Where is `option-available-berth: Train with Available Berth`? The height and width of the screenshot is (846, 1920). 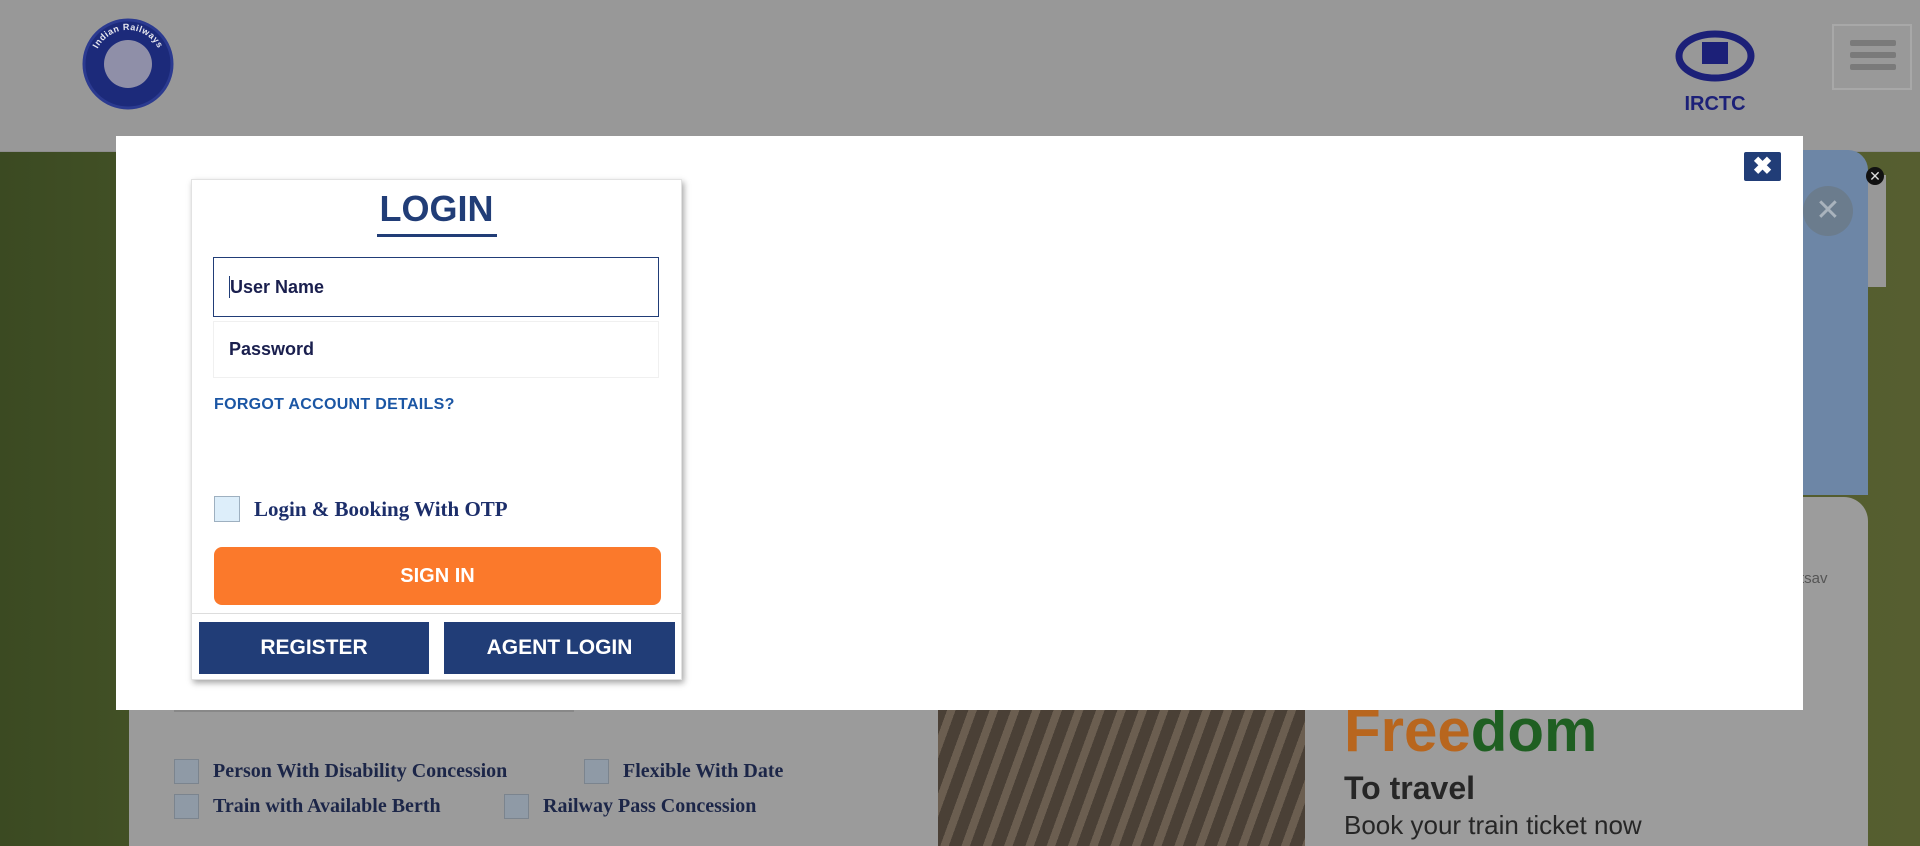 option-available-berth: Train with Available Berth is located at coordinates (307, 806).